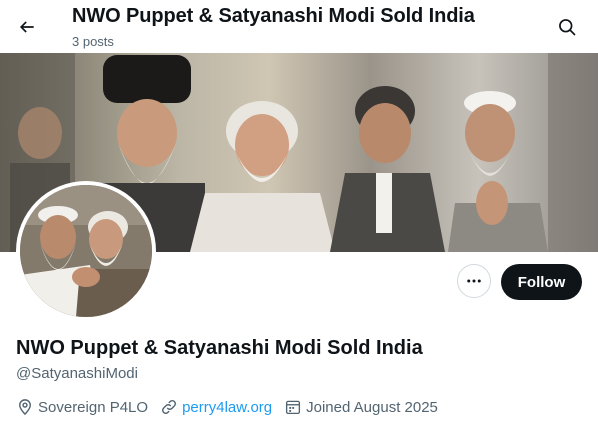  I want to click on avatar, so click(86, 251).